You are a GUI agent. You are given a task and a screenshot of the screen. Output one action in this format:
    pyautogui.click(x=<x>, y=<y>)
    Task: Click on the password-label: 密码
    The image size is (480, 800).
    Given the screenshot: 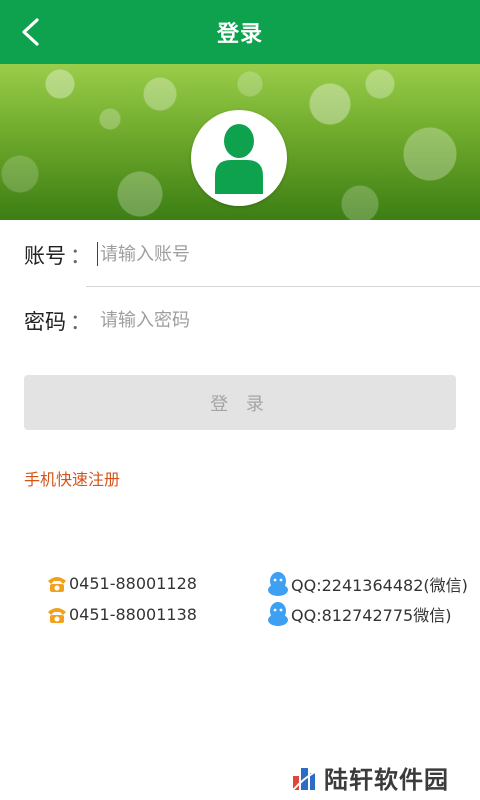 What is the action you would take?
    pyautogui.click(x=45, y=322)
    